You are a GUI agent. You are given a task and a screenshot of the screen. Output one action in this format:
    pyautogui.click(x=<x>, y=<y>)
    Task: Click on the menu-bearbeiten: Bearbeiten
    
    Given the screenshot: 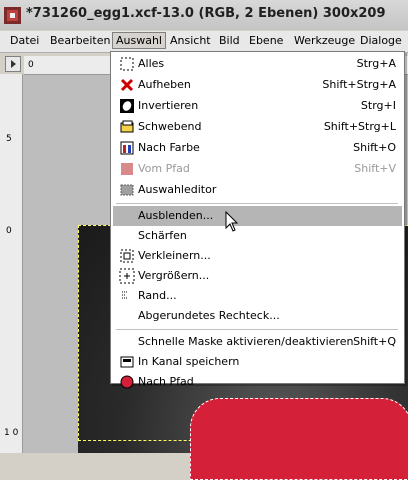 What is the action you would take?
    pyautogui.click(x=80, y=40)
    